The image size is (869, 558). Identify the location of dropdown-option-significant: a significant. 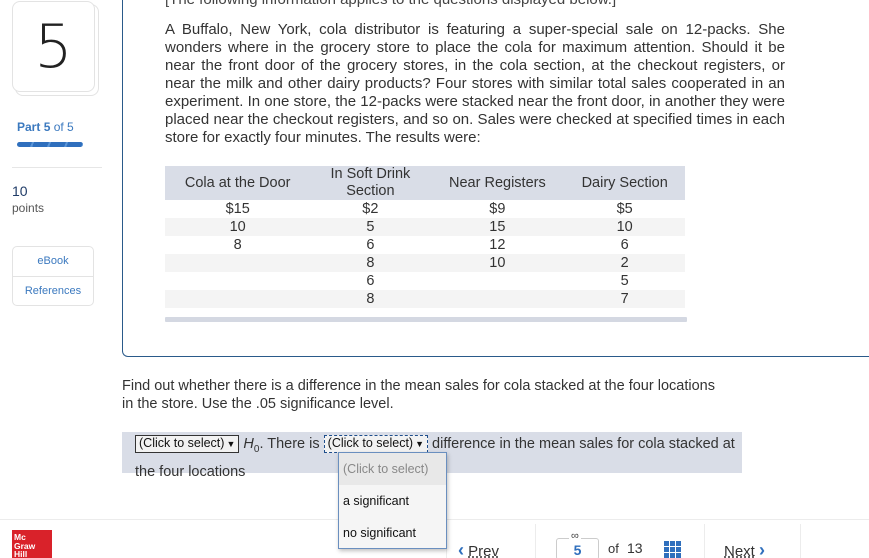
(392, 501).